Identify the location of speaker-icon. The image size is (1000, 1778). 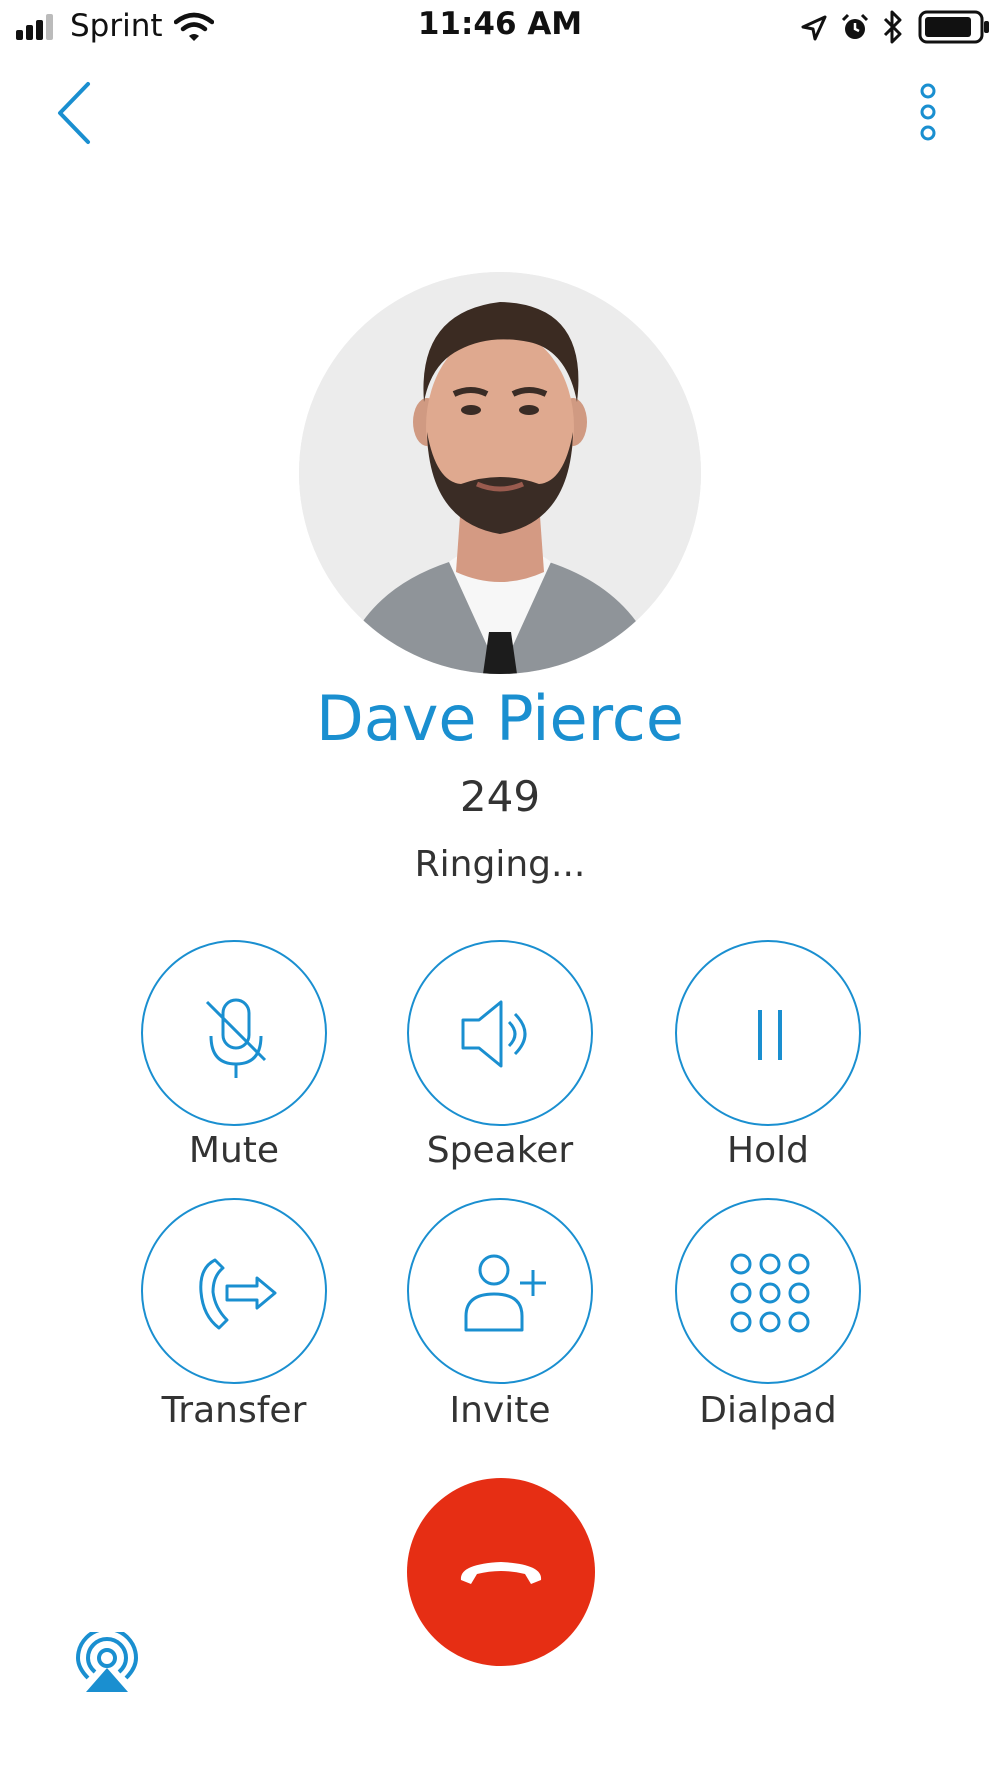
(494, 1034).